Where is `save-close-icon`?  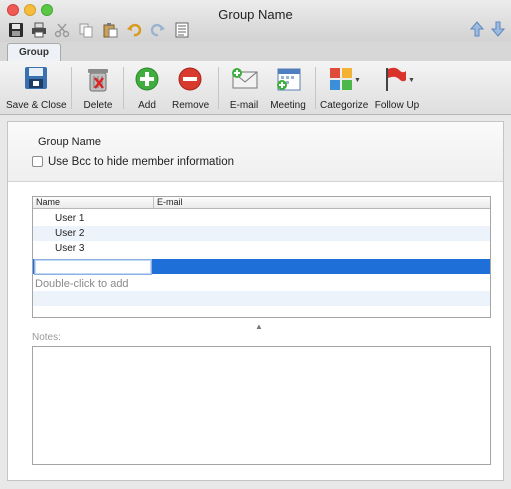
save-close-icon is located at coordinates (36, 79).